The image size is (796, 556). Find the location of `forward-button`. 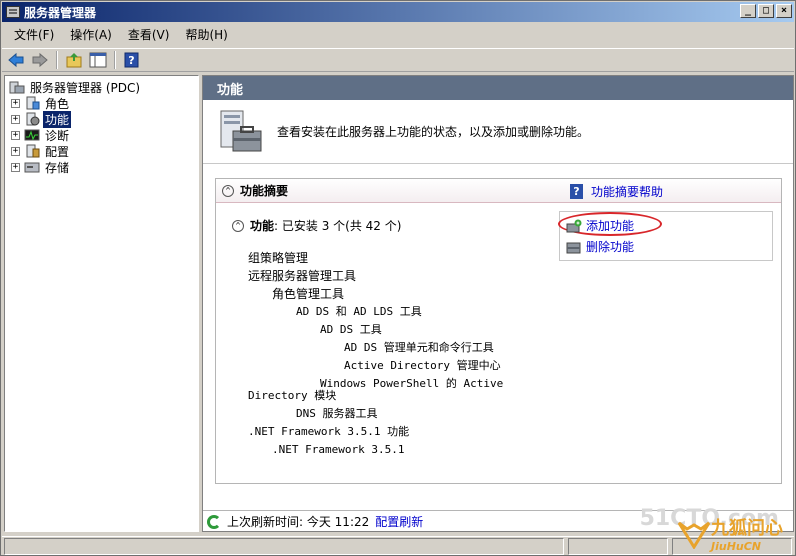

forward-button is located at coordinates (40, 60).